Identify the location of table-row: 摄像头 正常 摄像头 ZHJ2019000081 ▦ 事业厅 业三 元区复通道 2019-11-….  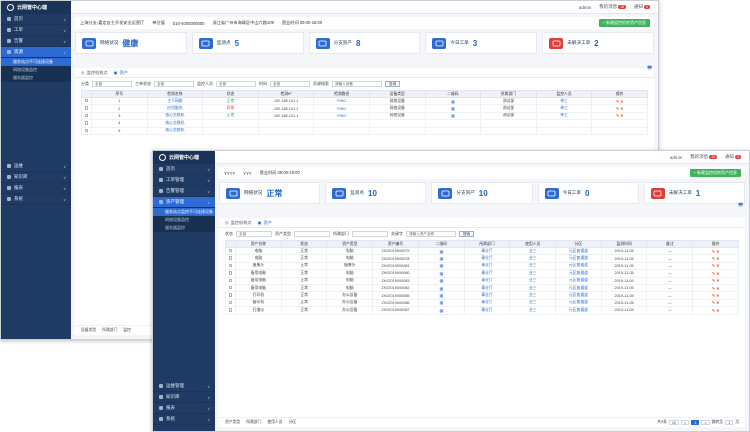
(482, 266).